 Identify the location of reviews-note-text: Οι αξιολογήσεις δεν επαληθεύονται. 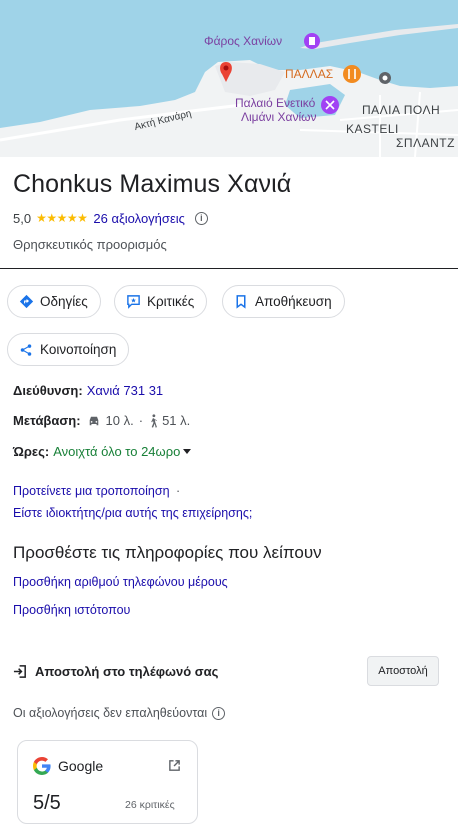
(110, 713).